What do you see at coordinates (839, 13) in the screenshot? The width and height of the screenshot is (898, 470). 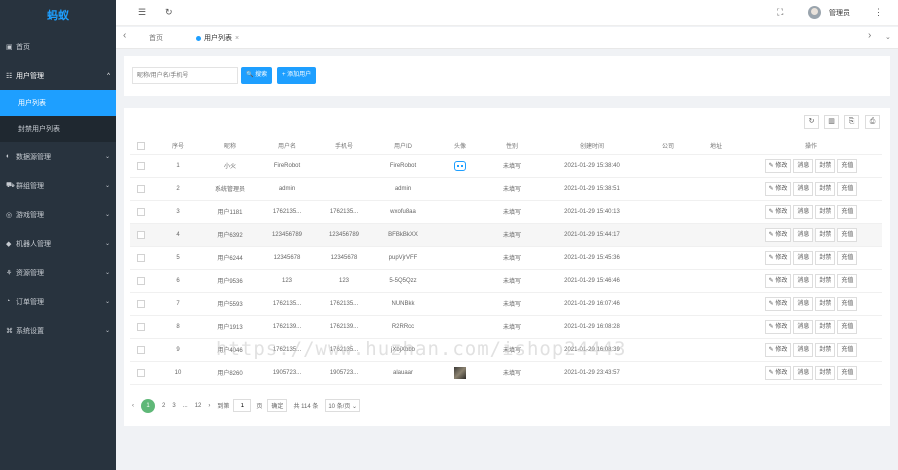 I see `username: 管理员` at bounding box center [839, 13].